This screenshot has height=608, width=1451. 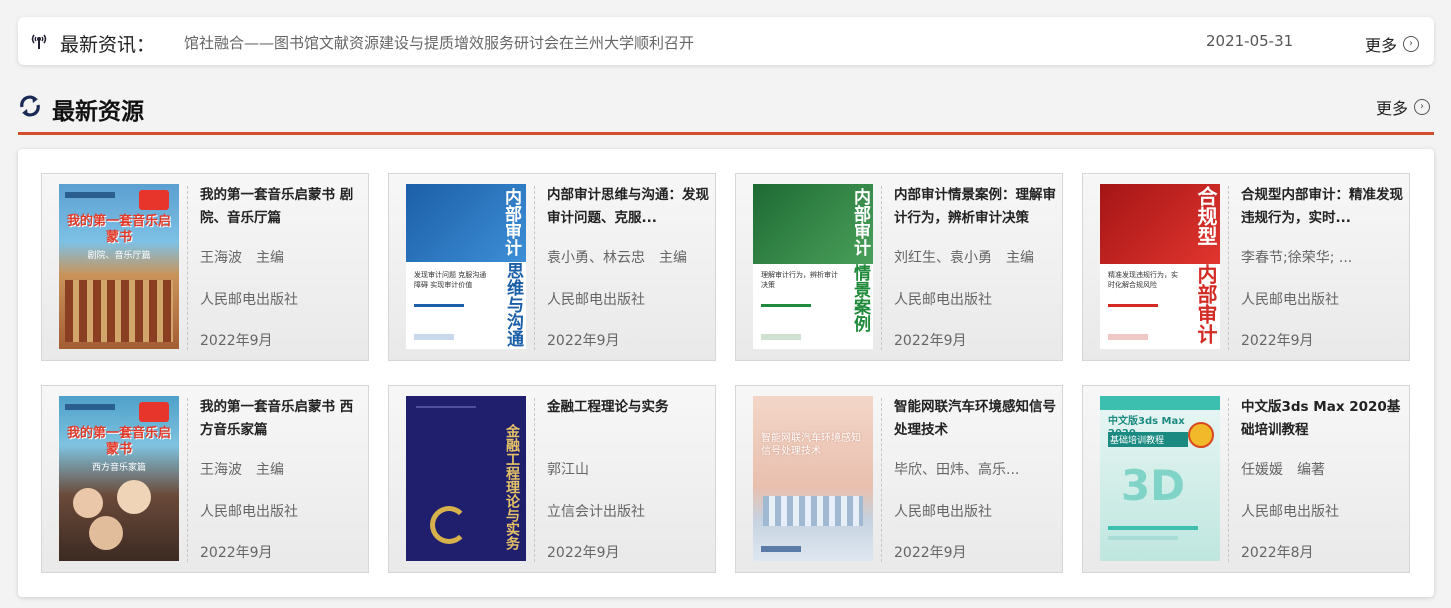 I want to click on book-title: 金融工程理论与实务, so click(x=628, y=419).